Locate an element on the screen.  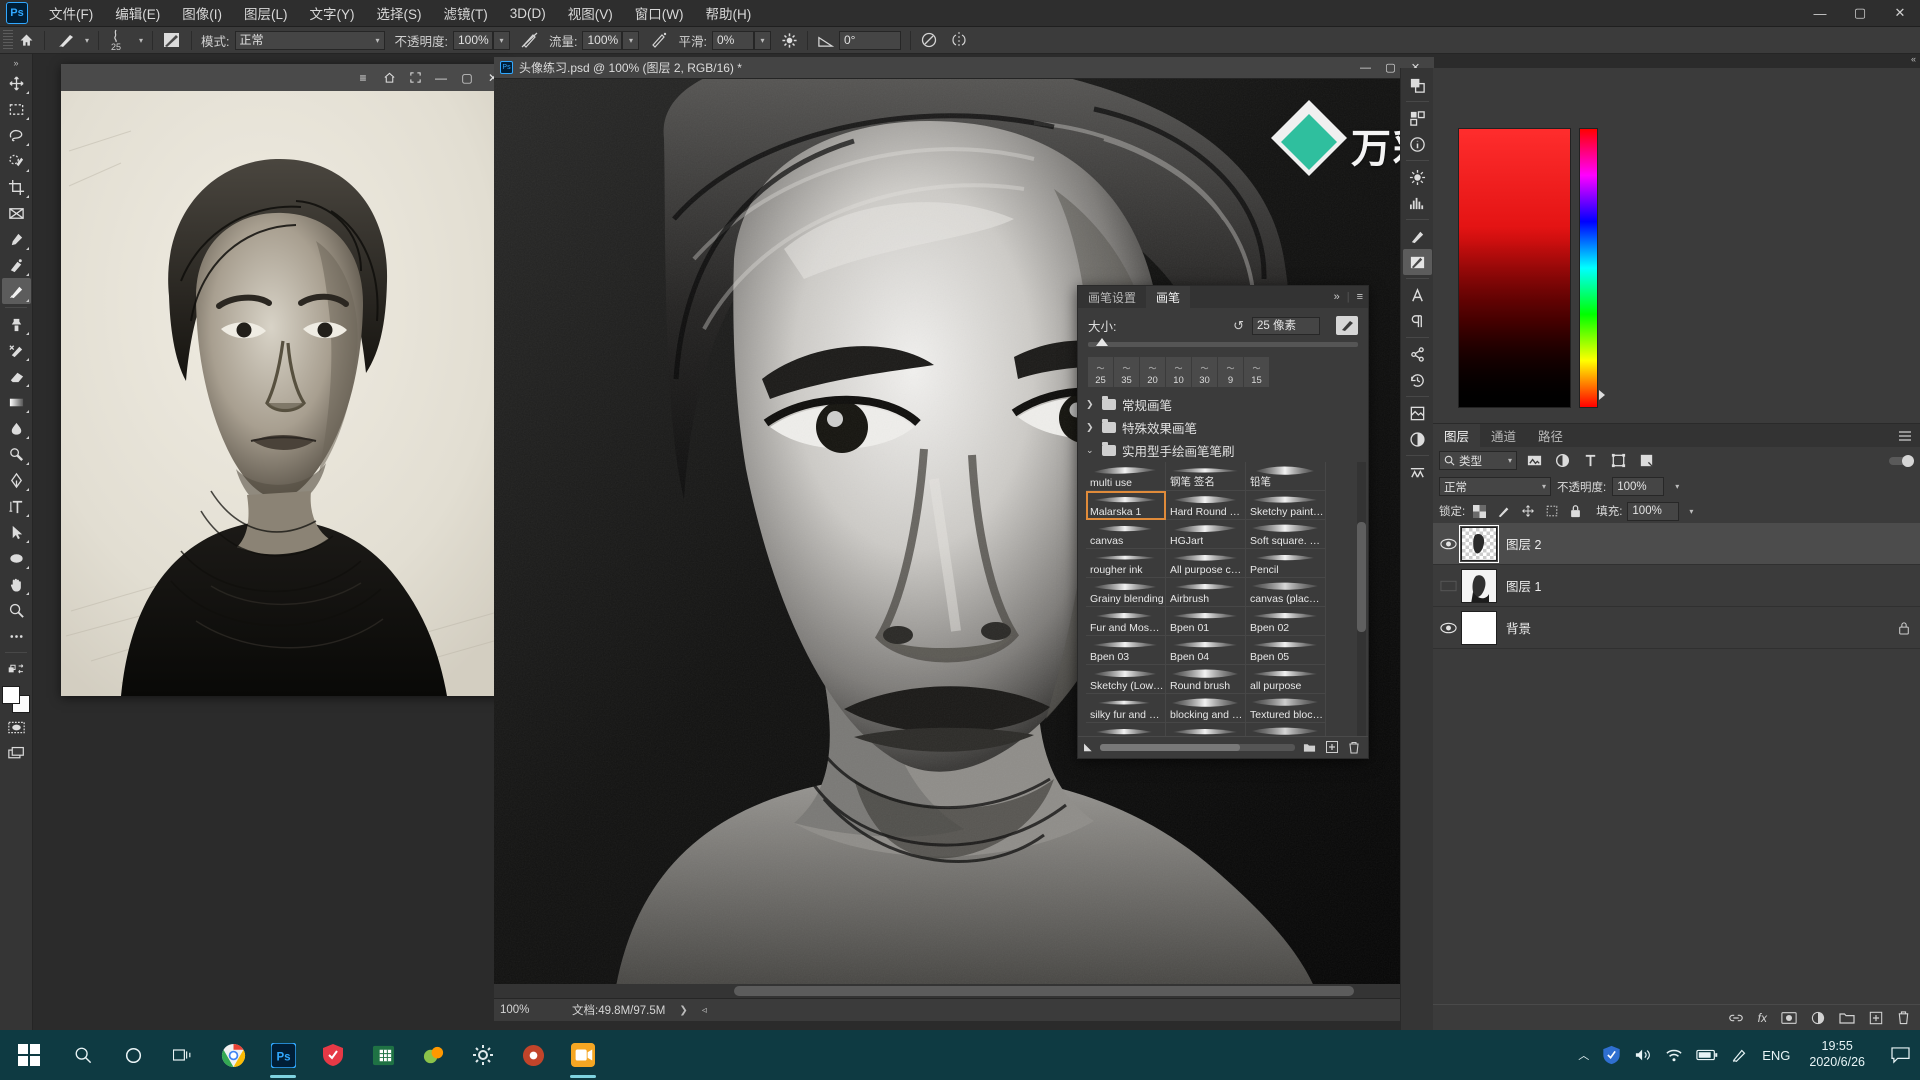
brushes-icon is located at coordinates (1417, 262).